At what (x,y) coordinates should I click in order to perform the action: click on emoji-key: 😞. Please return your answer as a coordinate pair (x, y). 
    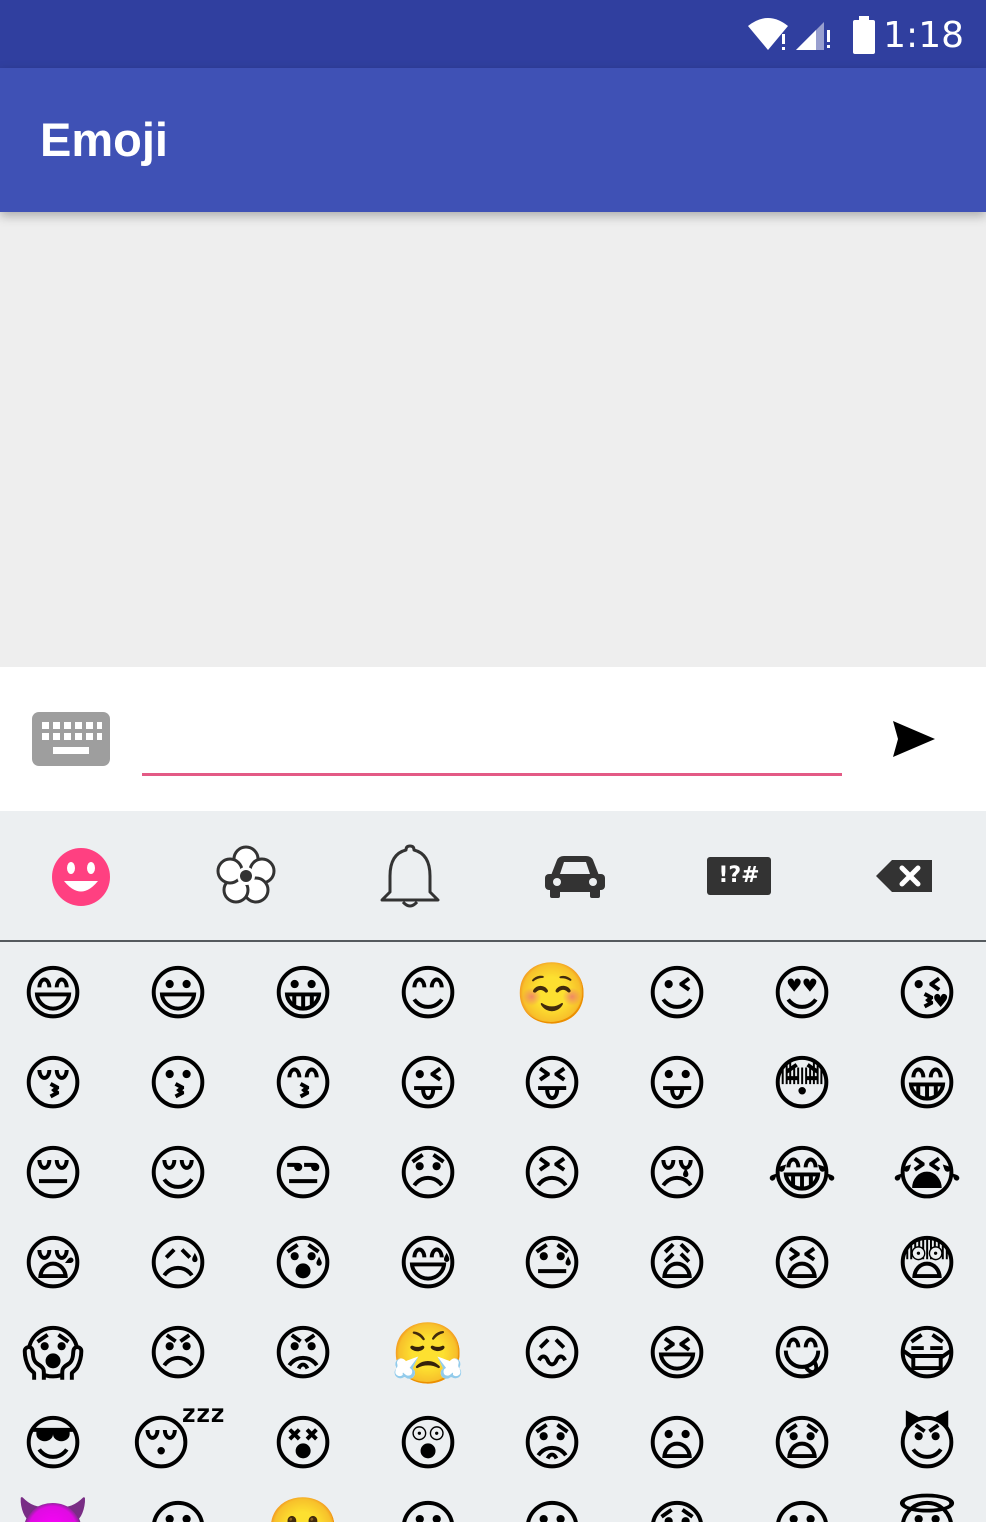
    Looking at the image, I should click on (428, 1174).